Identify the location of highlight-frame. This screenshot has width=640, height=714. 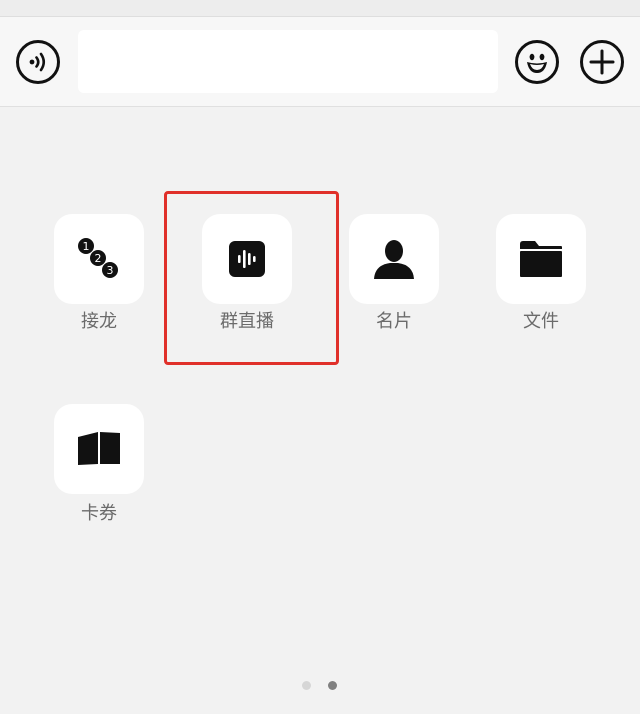
(251, 278).